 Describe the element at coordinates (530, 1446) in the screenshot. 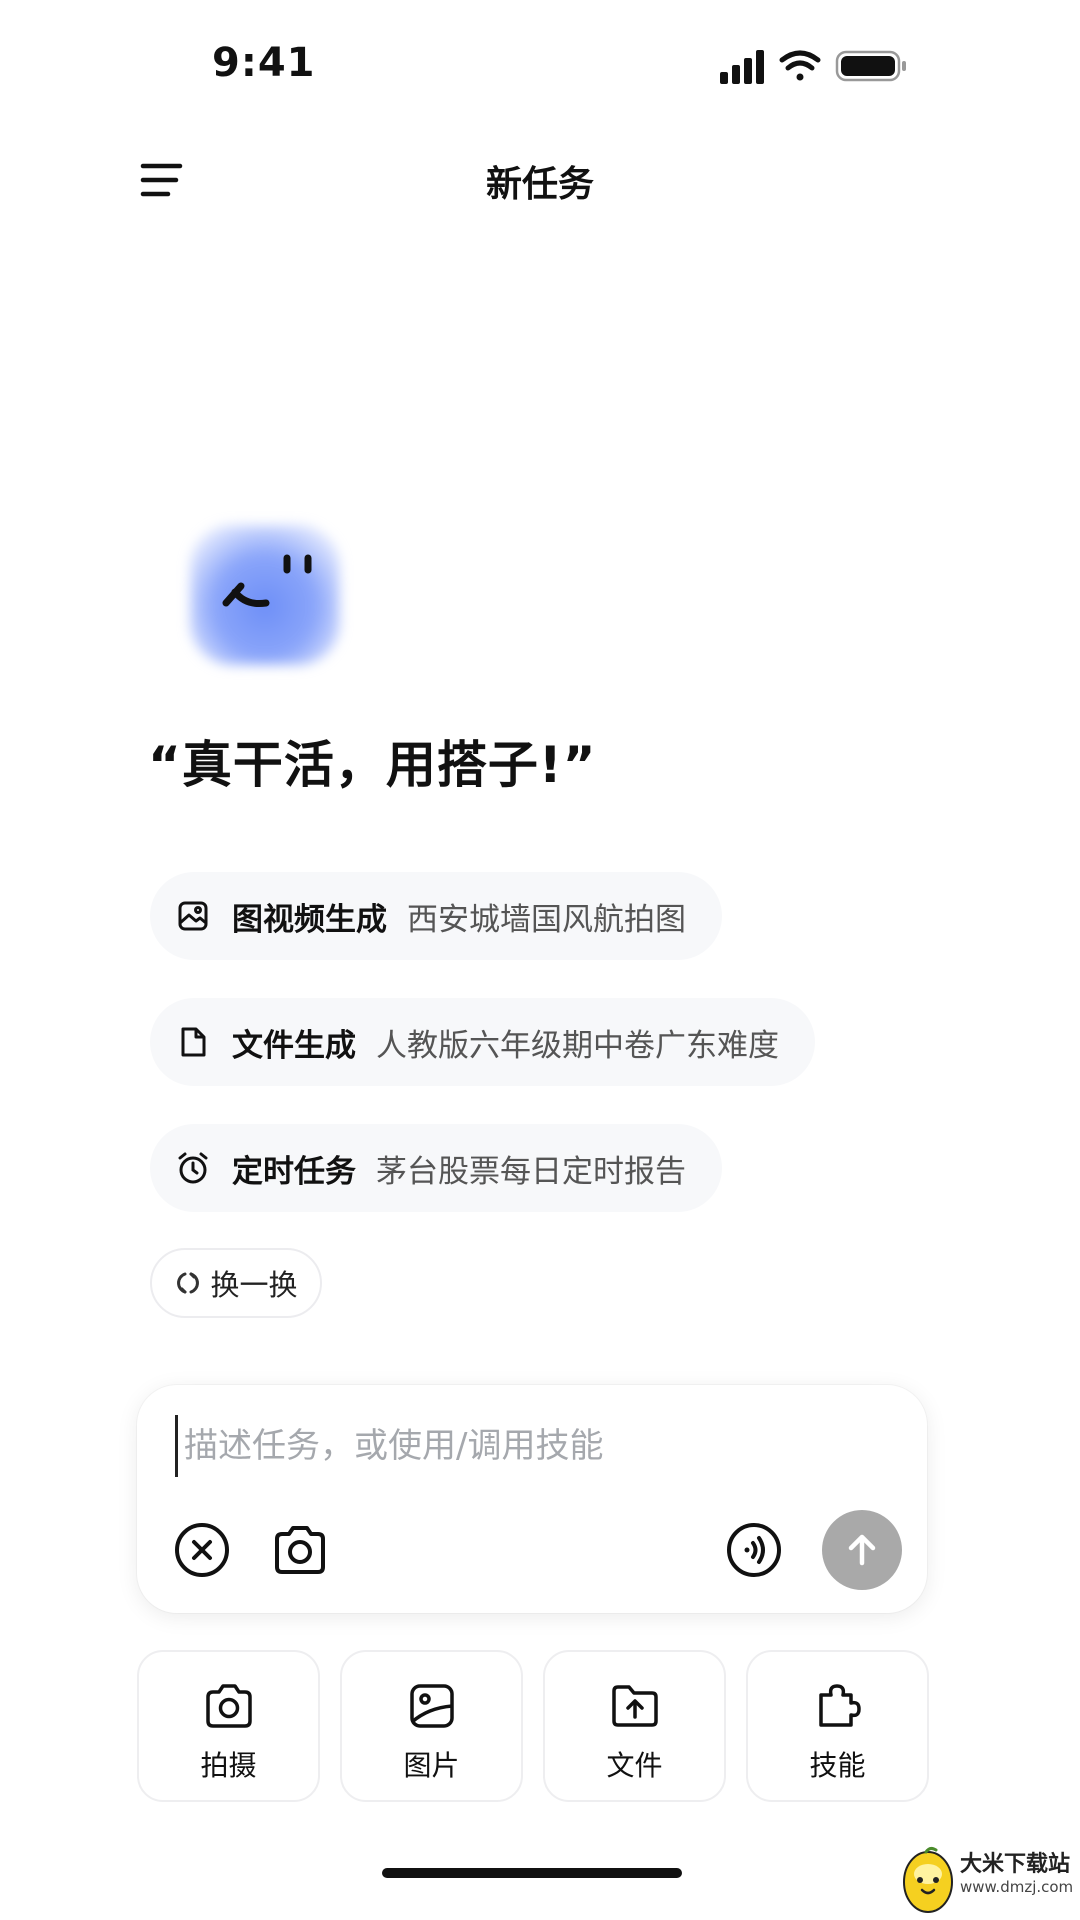

I see `task-input` at that location.